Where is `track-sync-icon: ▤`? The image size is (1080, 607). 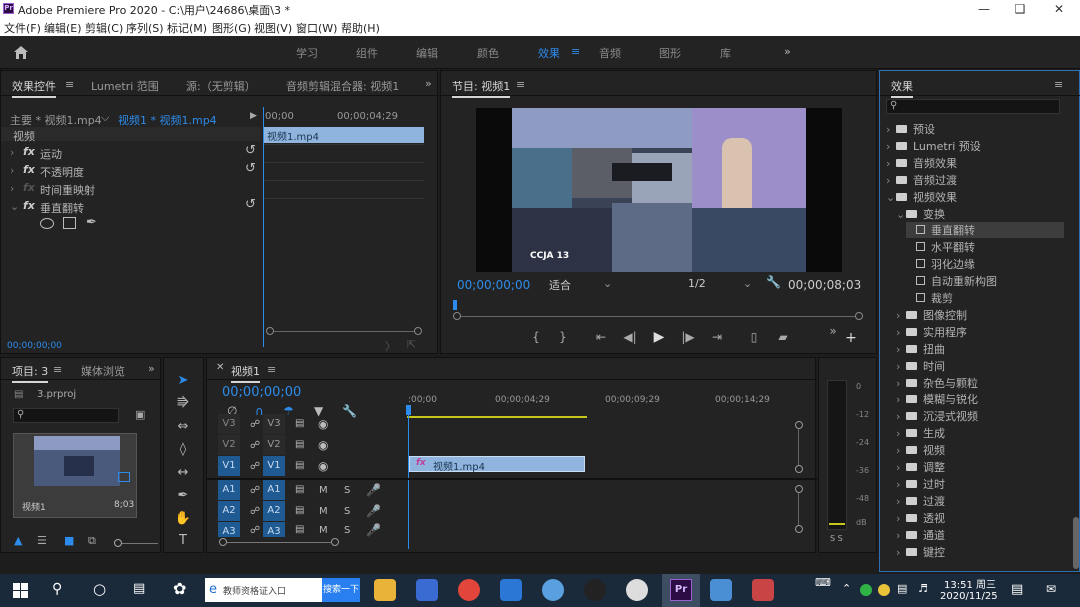
track-sync-icon: ▤ is located at coordinates (299, 489).